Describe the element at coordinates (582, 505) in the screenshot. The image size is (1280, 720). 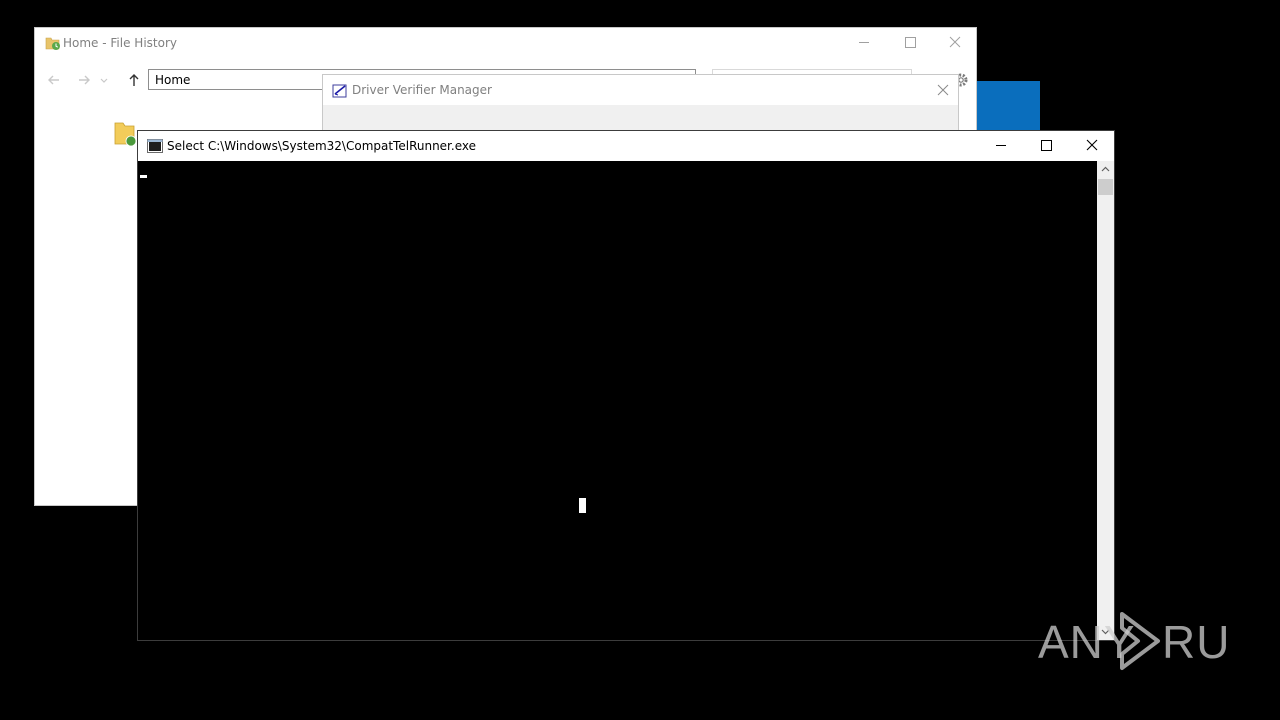
I see `mouse-text-cursor` at that location.